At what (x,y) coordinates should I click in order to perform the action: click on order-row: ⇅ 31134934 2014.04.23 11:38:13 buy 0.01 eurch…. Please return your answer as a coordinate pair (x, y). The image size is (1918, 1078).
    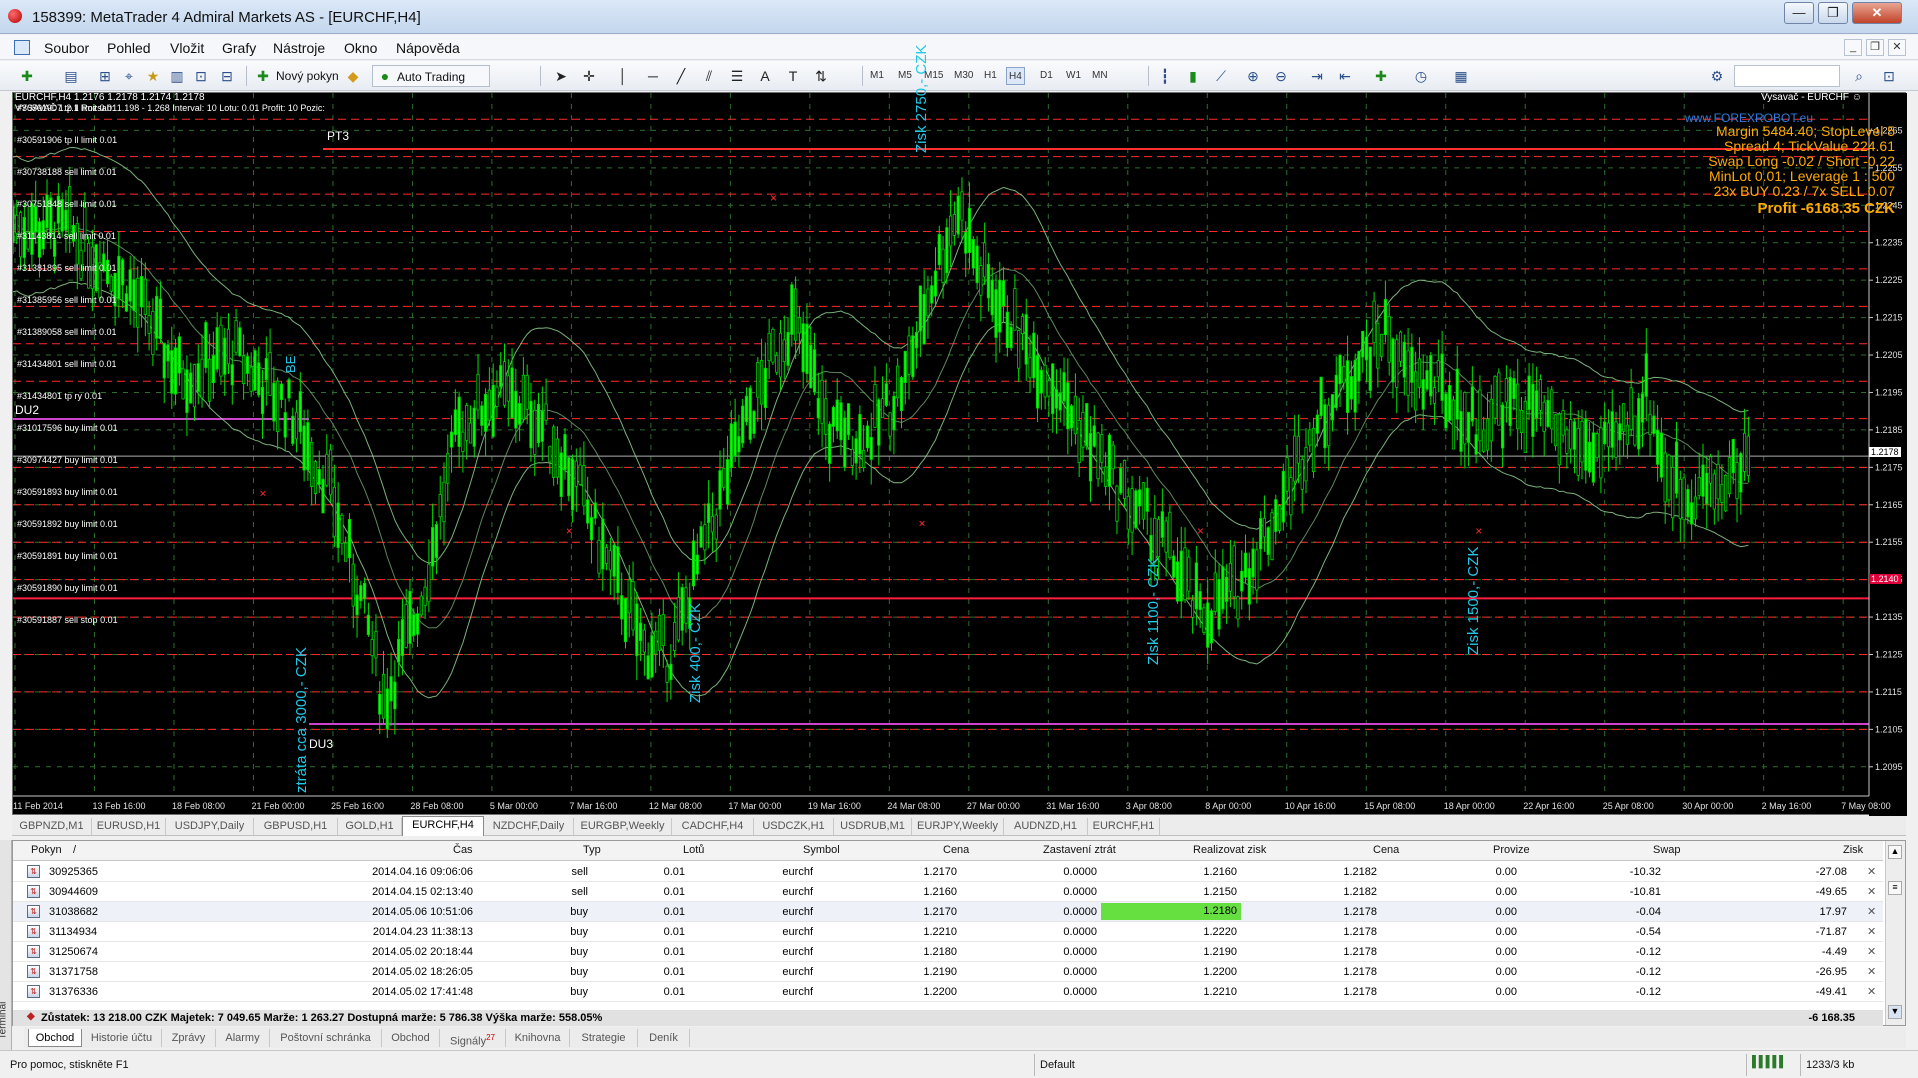
    Looking at the image, I should click on (948, 932).